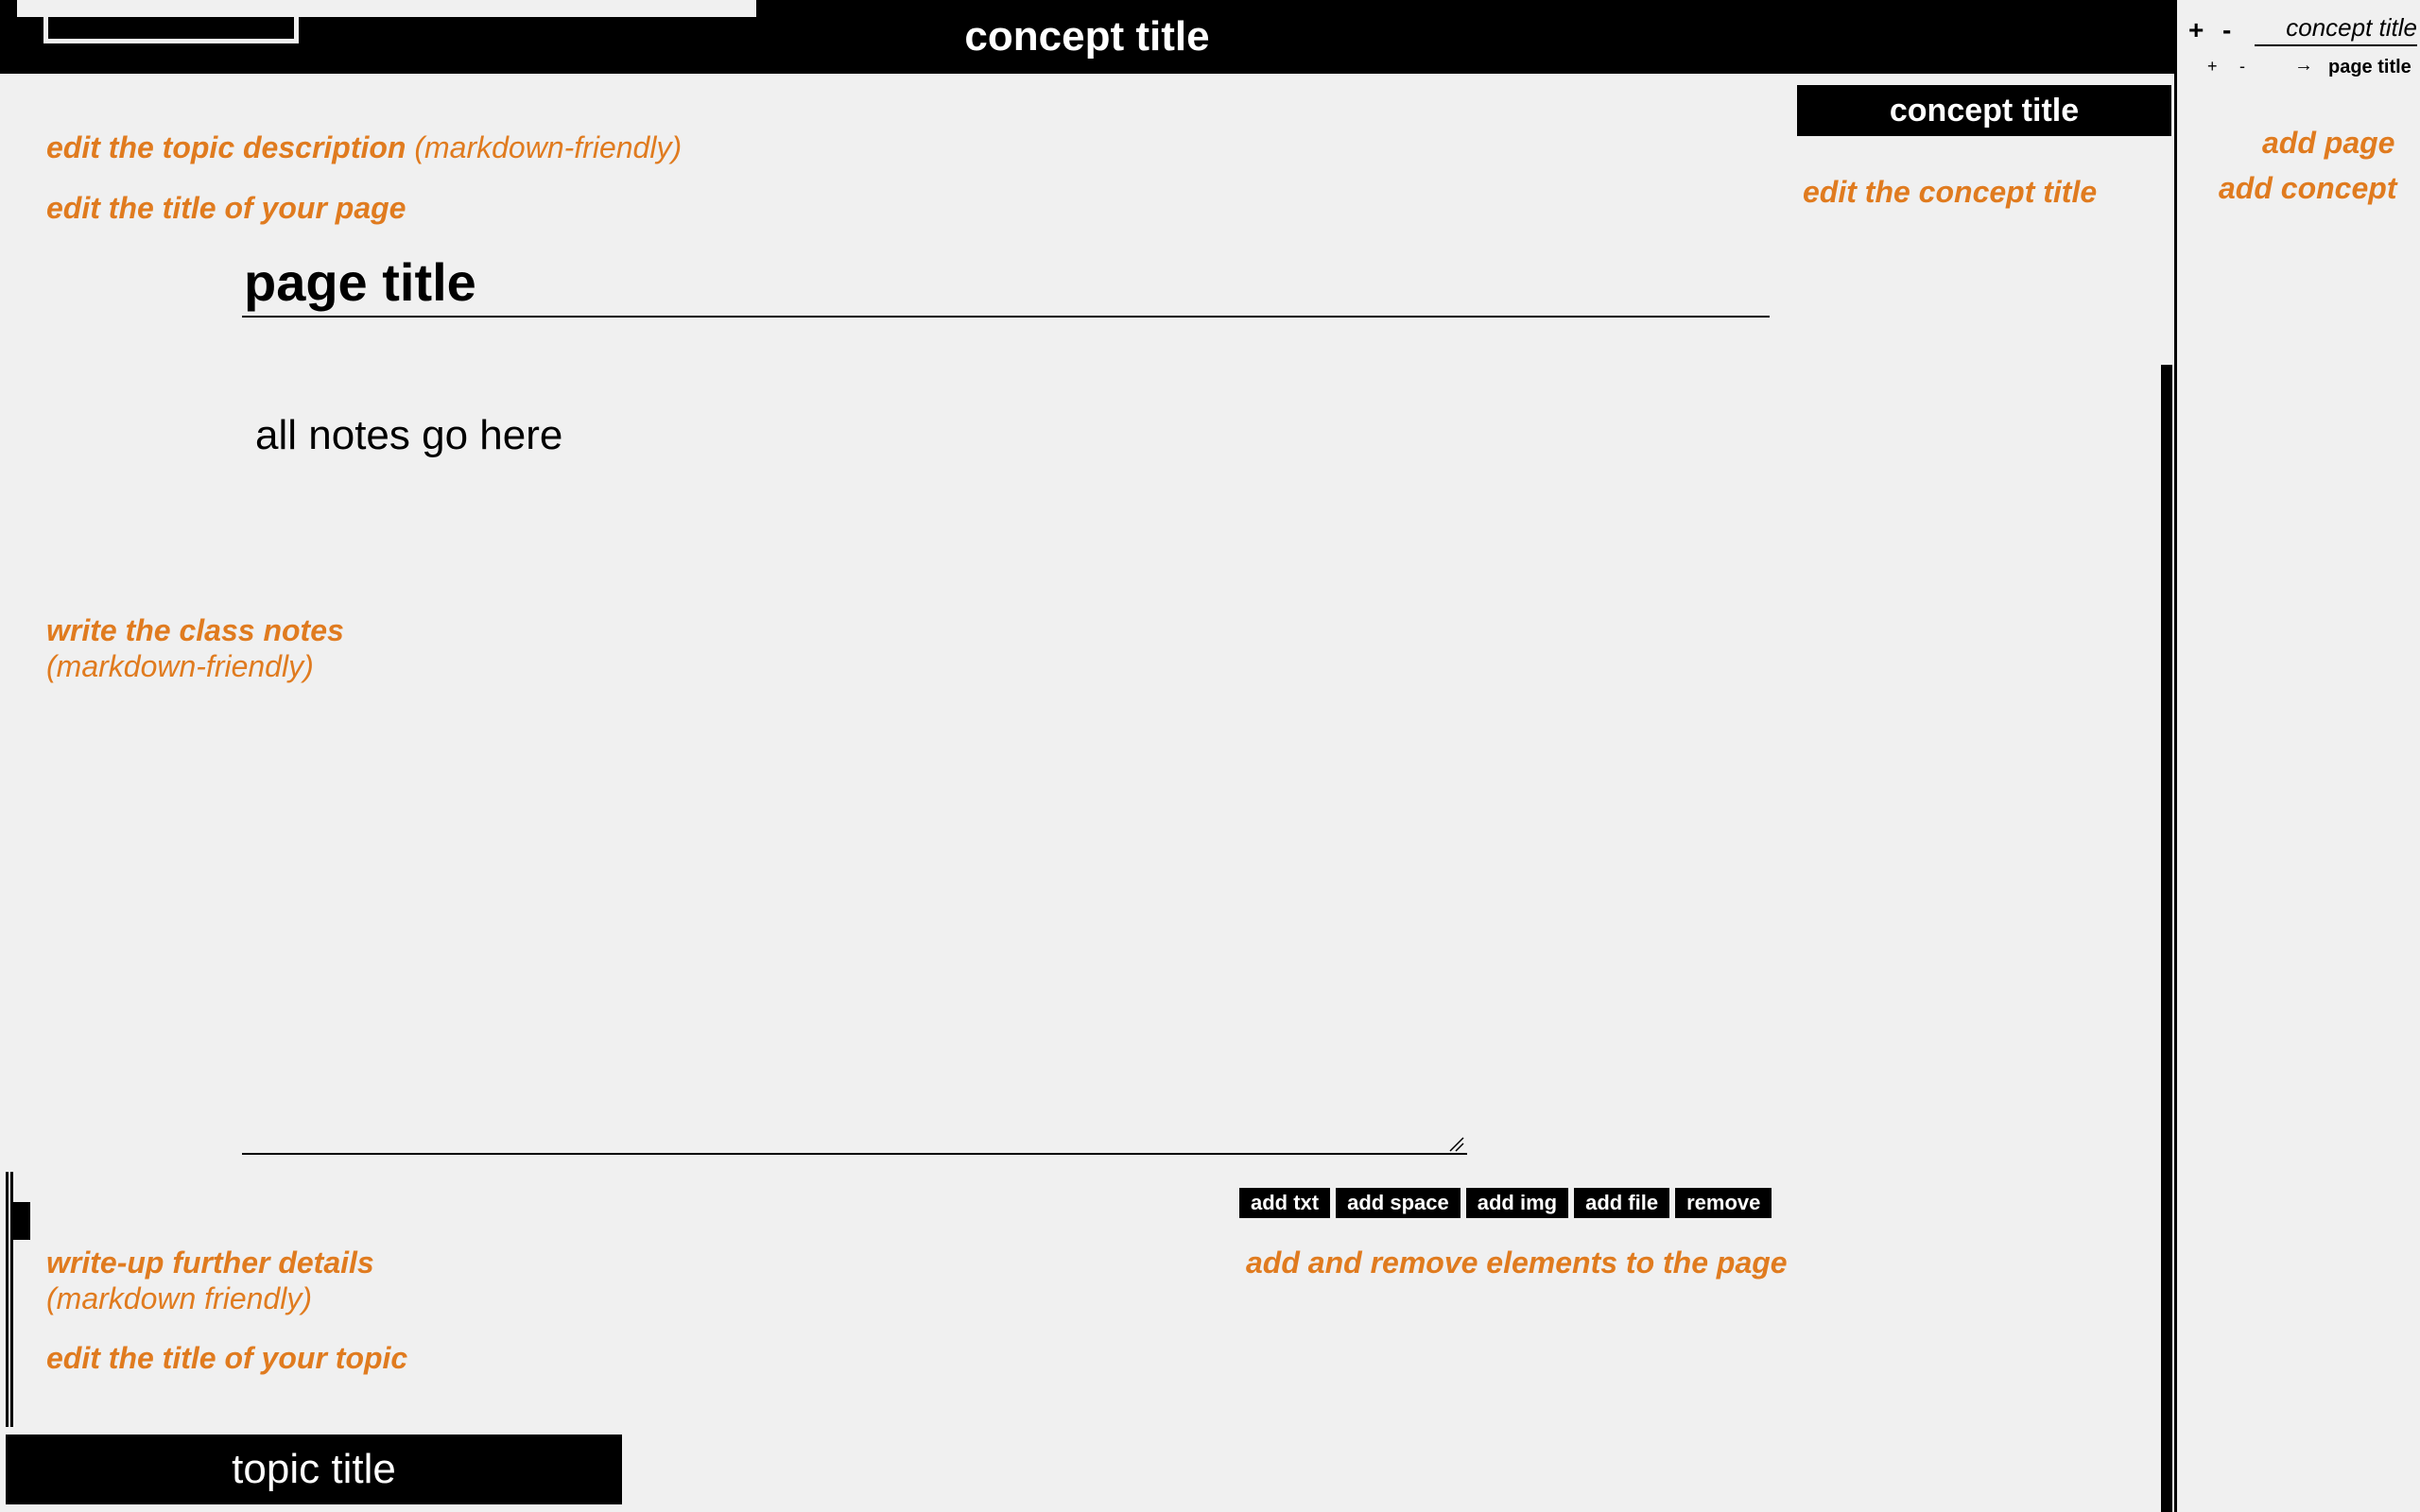 This screenshot has height=1512, width=2420. What do you see at coordinates (2303, 65) in the screenshot?
I see `arrow-right-icon: →` at bounding box center [2303, 65].